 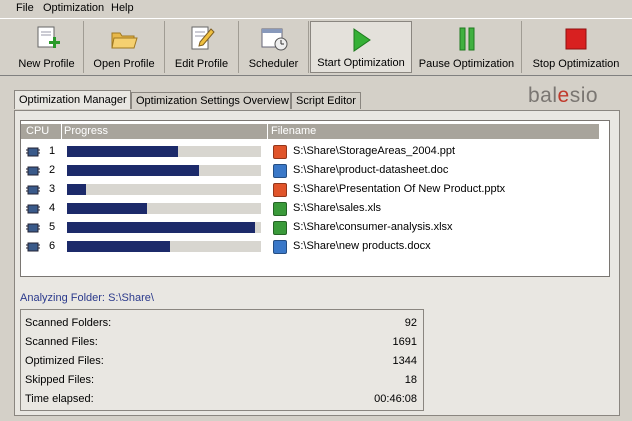 What do you see at coordinates (52, 246) in the screenshot?
I see `cpu-number: 6` at bounding box center [52, 246].